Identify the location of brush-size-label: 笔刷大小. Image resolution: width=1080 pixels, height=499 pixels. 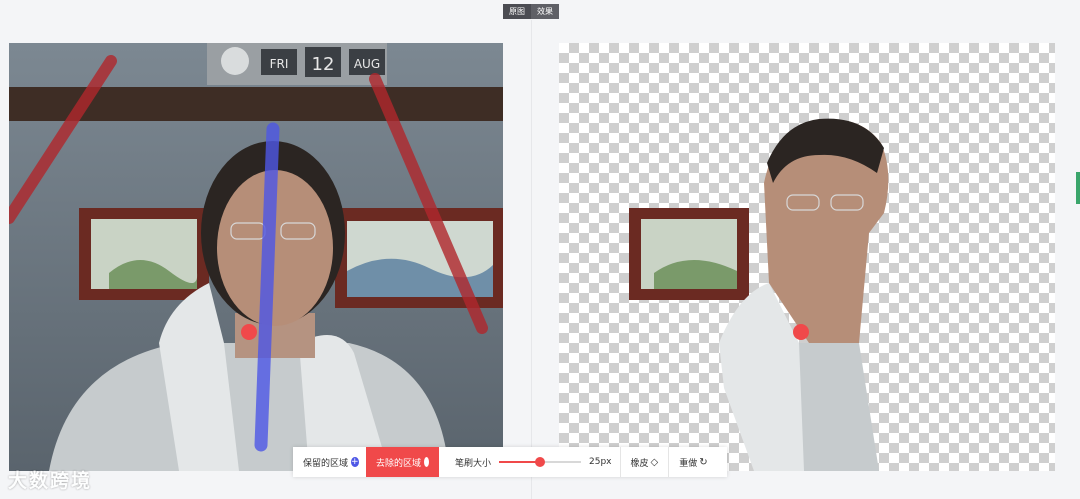
(473, 463).